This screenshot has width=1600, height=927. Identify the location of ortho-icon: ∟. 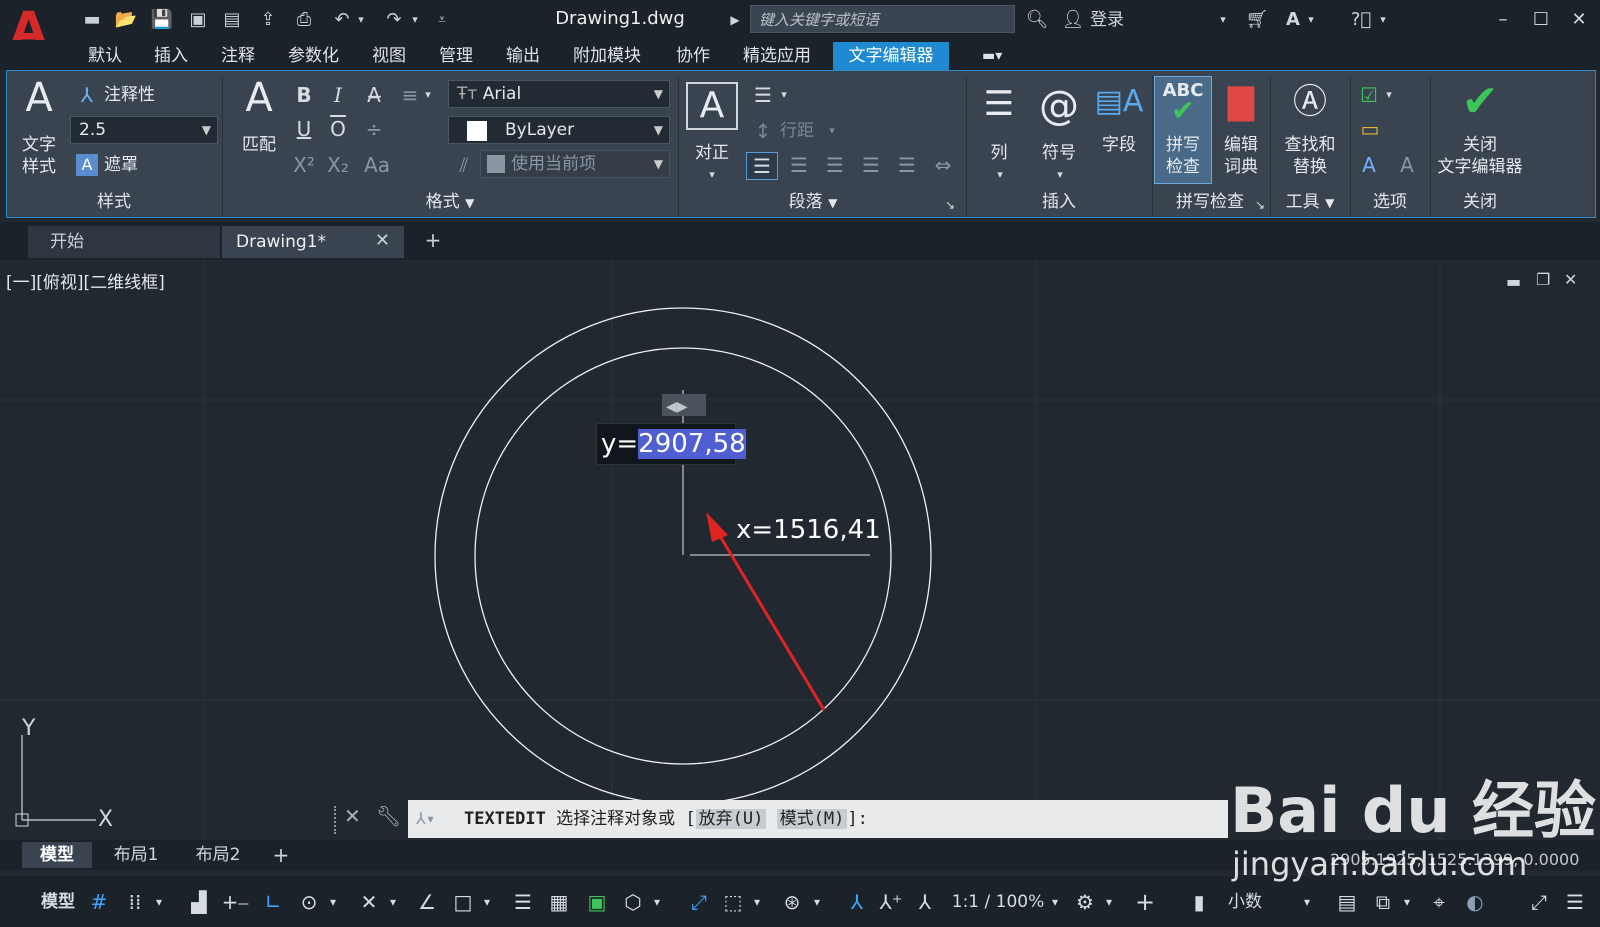
(273, 902).